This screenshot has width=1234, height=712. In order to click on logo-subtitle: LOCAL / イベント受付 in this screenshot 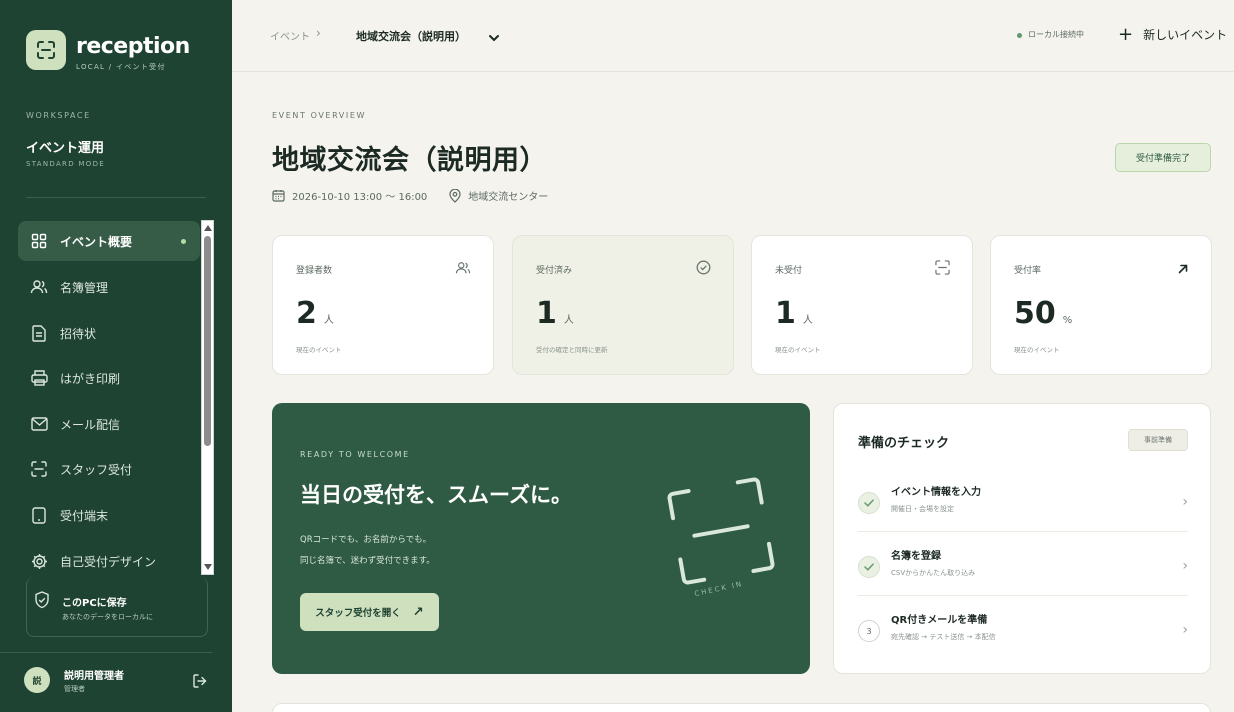, I will do `click(121, 67)`.